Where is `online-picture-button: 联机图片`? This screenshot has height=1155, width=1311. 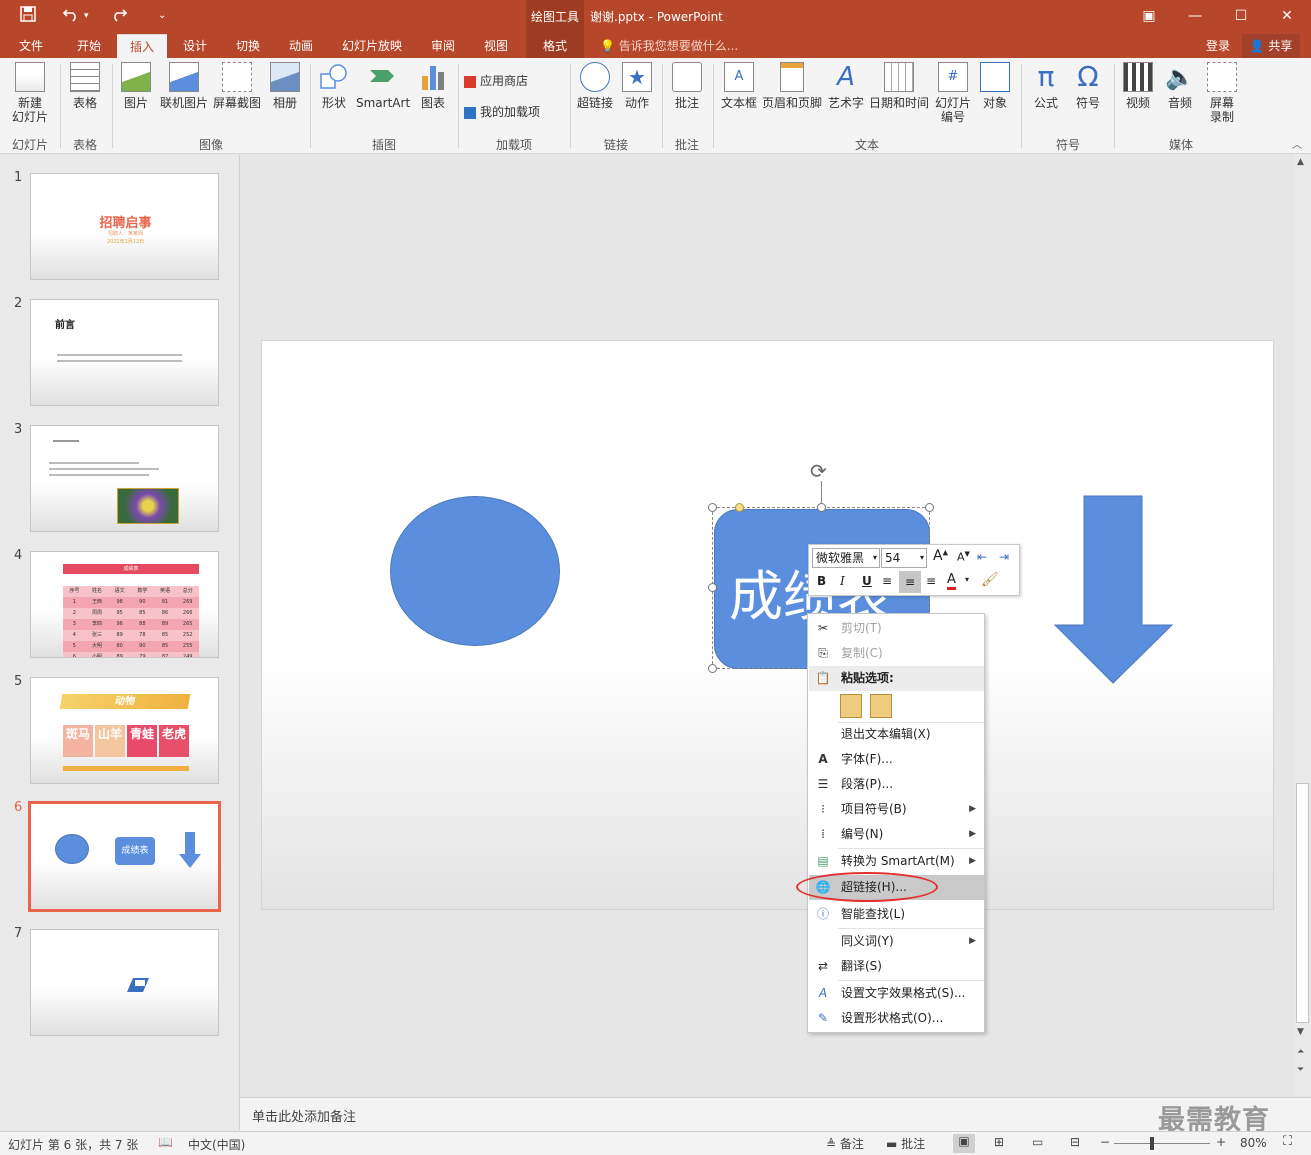 online-picture-button: 联机图片 is located at coordinates (184, 86).